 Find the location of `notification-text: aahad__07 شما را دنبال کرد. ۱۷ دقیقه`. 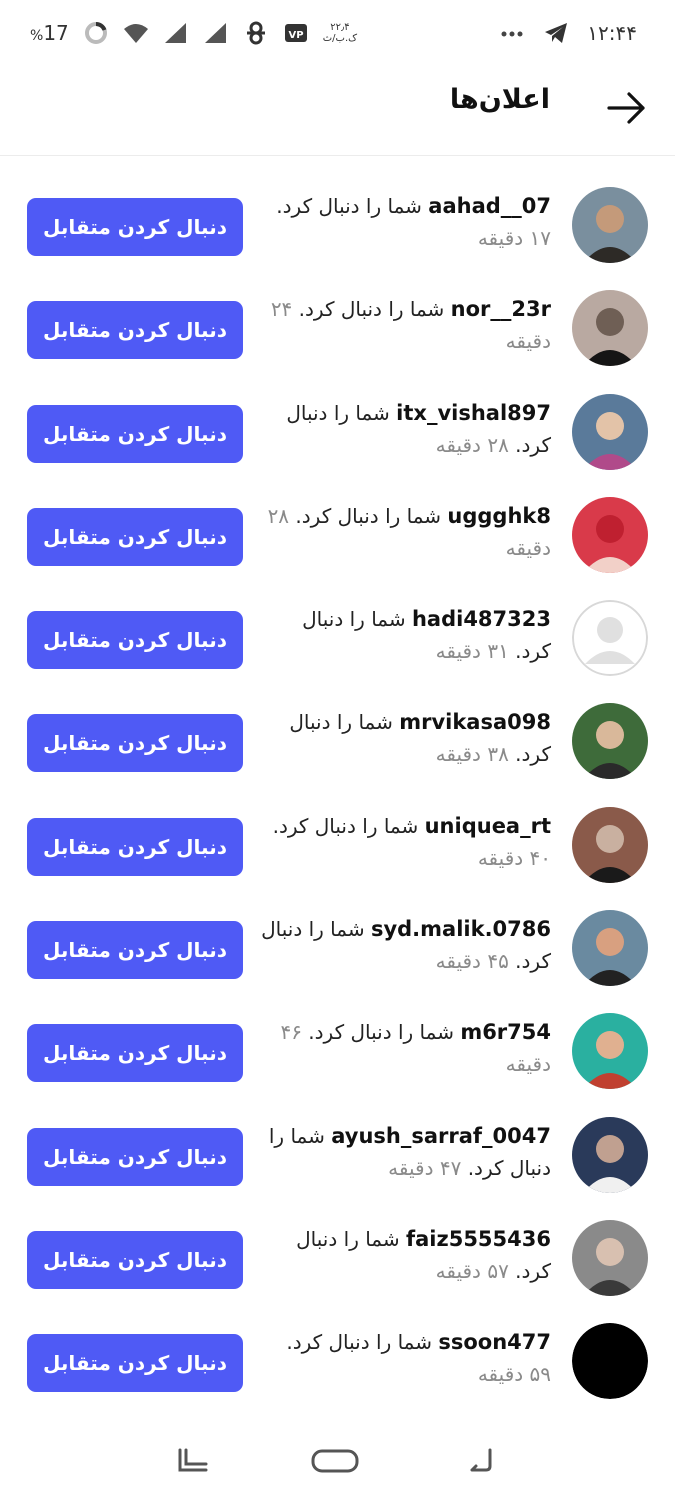

notification-text: aahad__07 شما را دنبال کرد. ۱۷ دقیقه is located at coordinates (406, 222).